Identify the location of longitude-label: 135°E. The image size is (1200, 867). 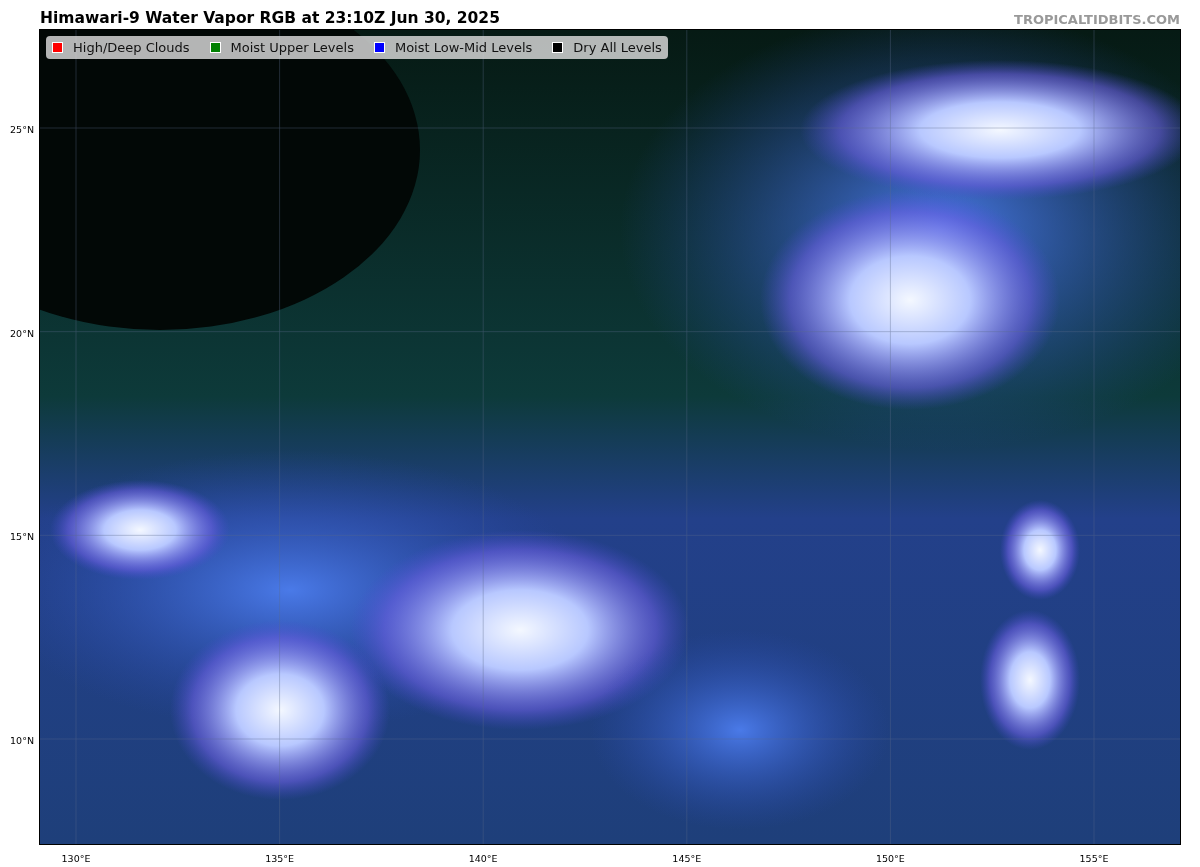
(280, 858).